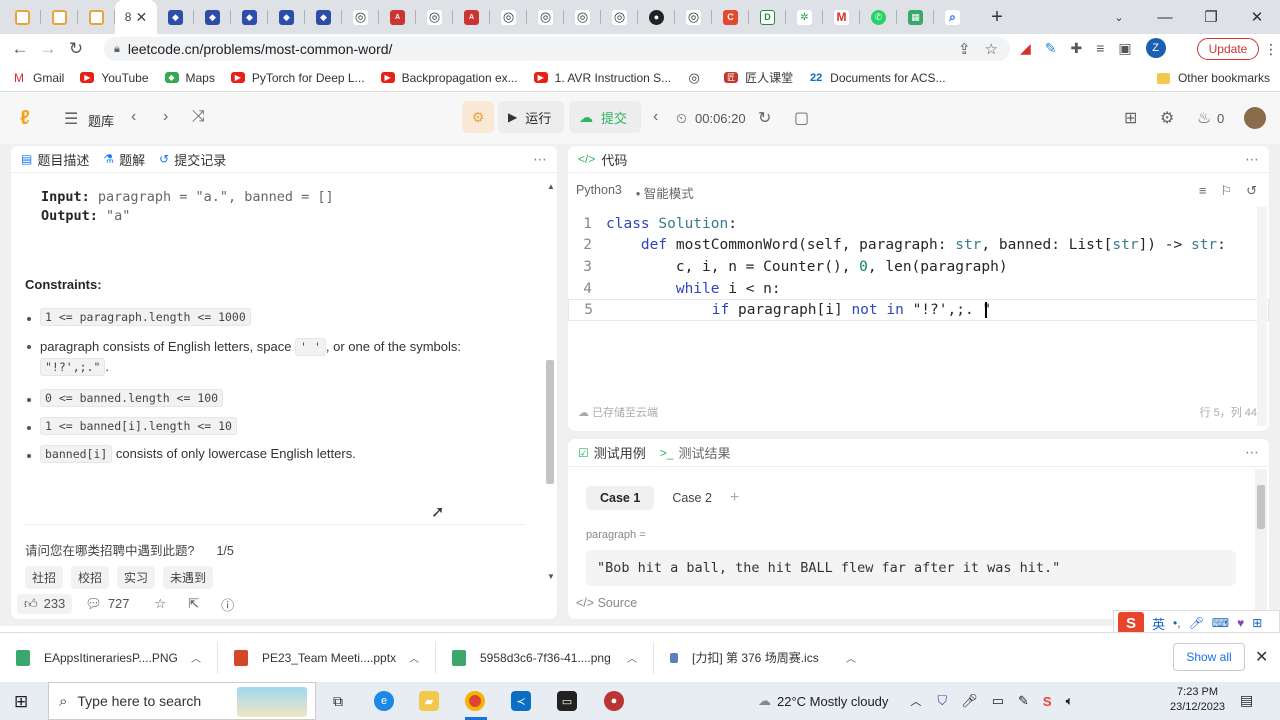 The width and height of the screenshot is (1280, 720). I want to click on scrollbar: ▲ ▼, so click(550, 398).